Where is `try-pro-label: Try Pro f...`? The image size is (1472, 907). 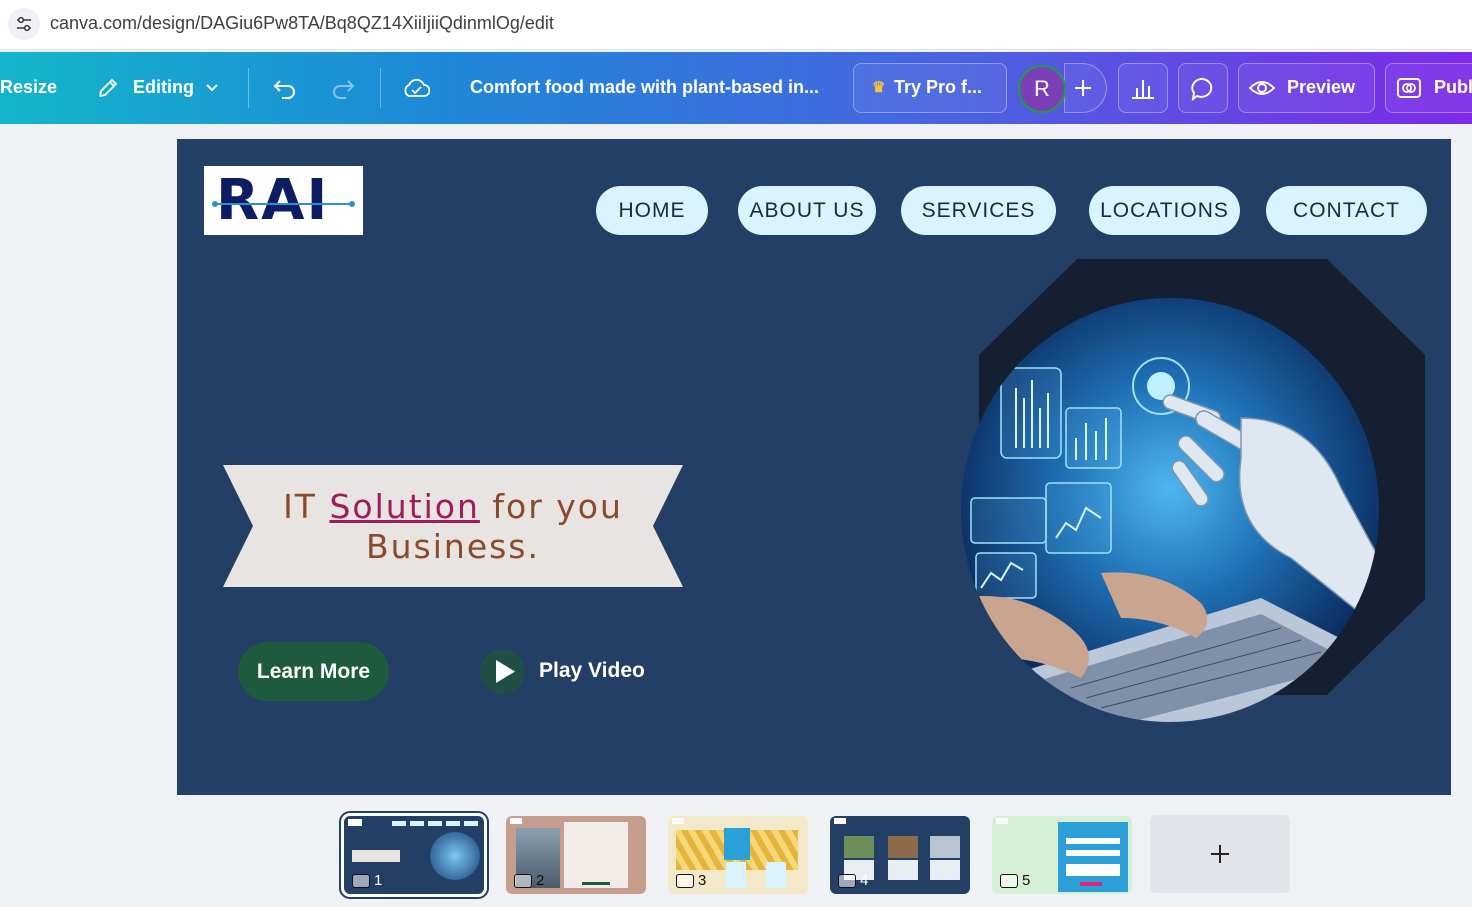
try-pro-label: Try Pro f... is located at coordinates (938, 87).